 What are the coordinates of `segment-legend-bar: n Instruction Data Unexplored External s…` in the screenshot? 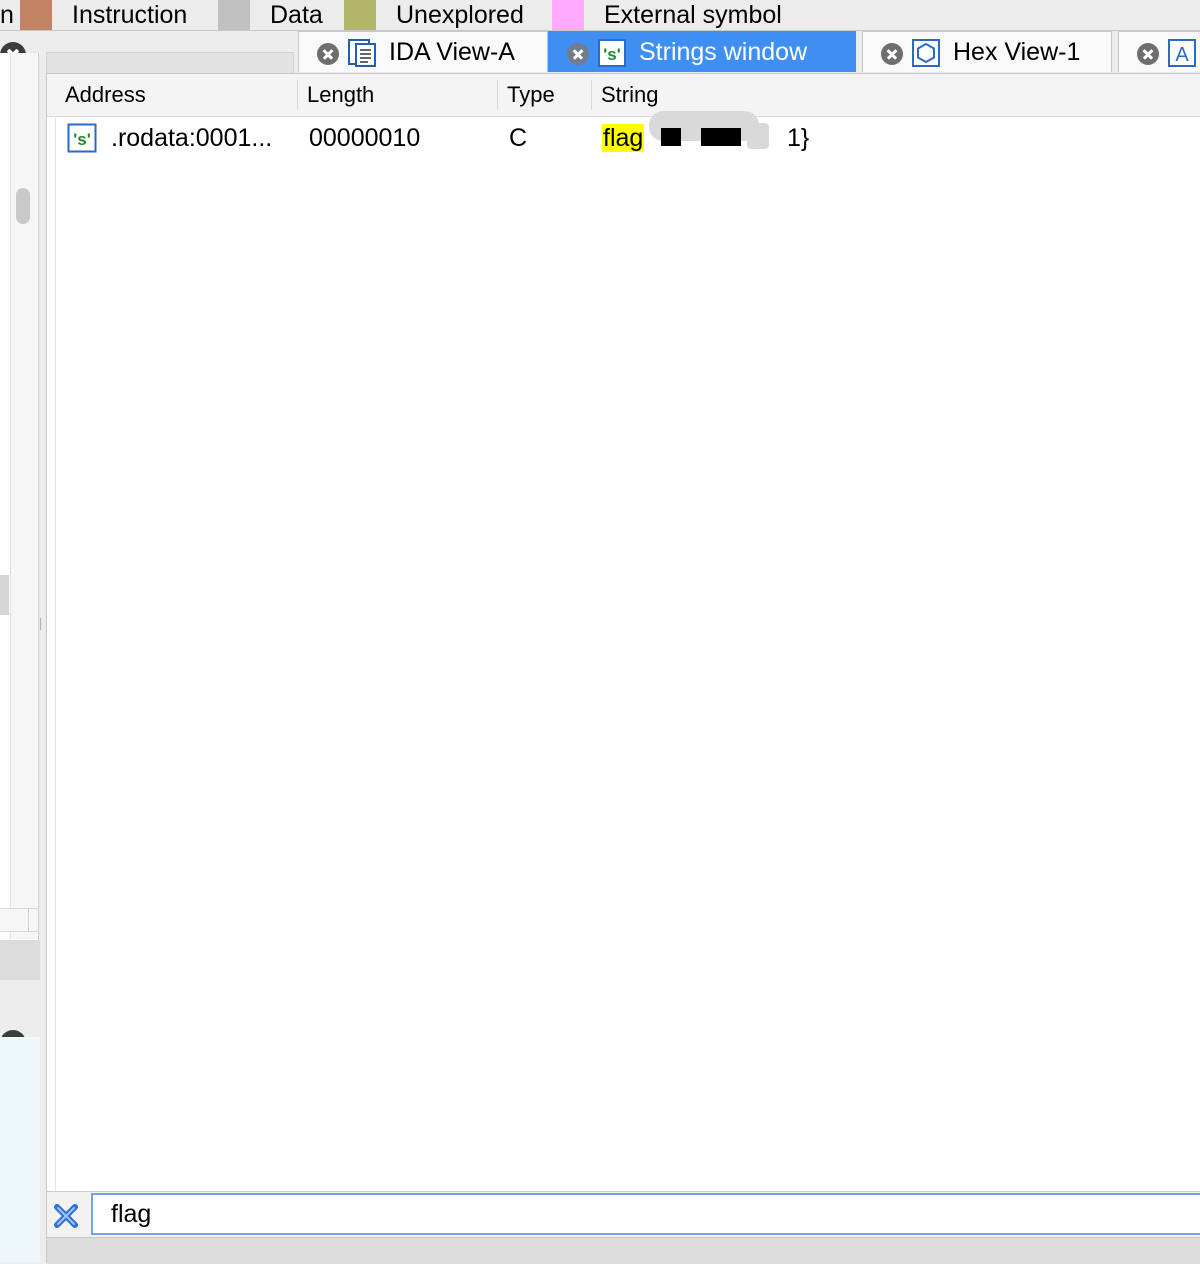 It's located at (600, 15).